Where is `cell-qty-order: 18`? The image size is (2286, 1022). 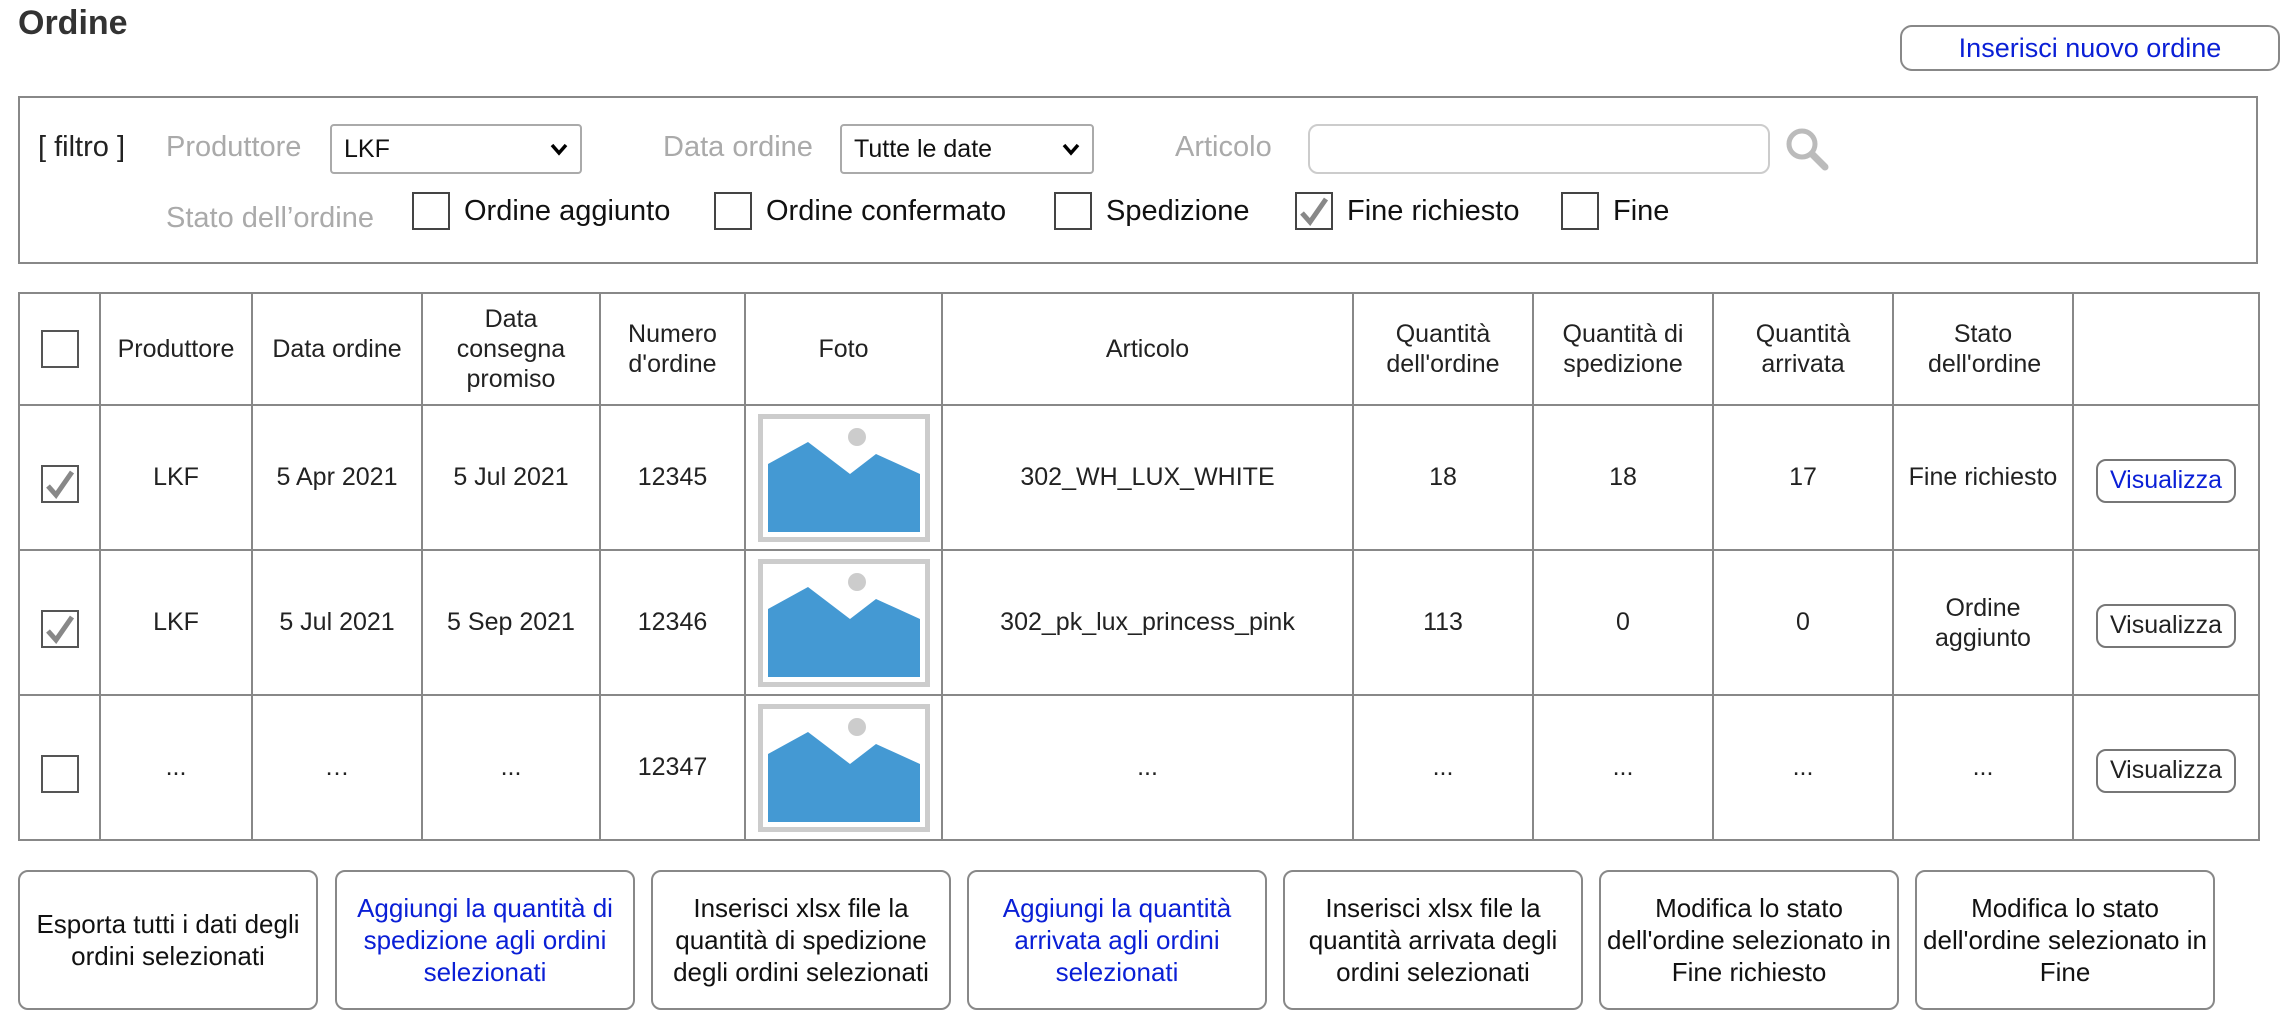
cell-qty-order: 18 is located at coordinates (1443, 477).